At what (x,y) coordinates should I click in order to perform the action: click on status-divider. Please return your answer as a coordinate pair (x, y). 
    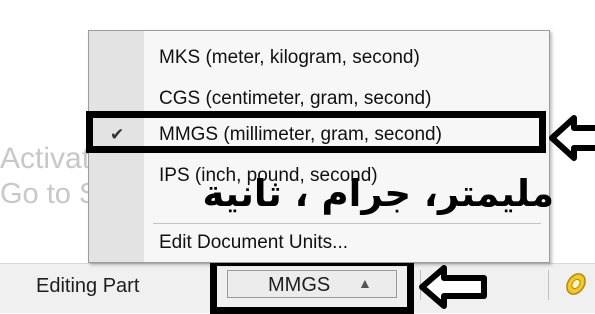
    Looking at the image, I should click on (548, 285).